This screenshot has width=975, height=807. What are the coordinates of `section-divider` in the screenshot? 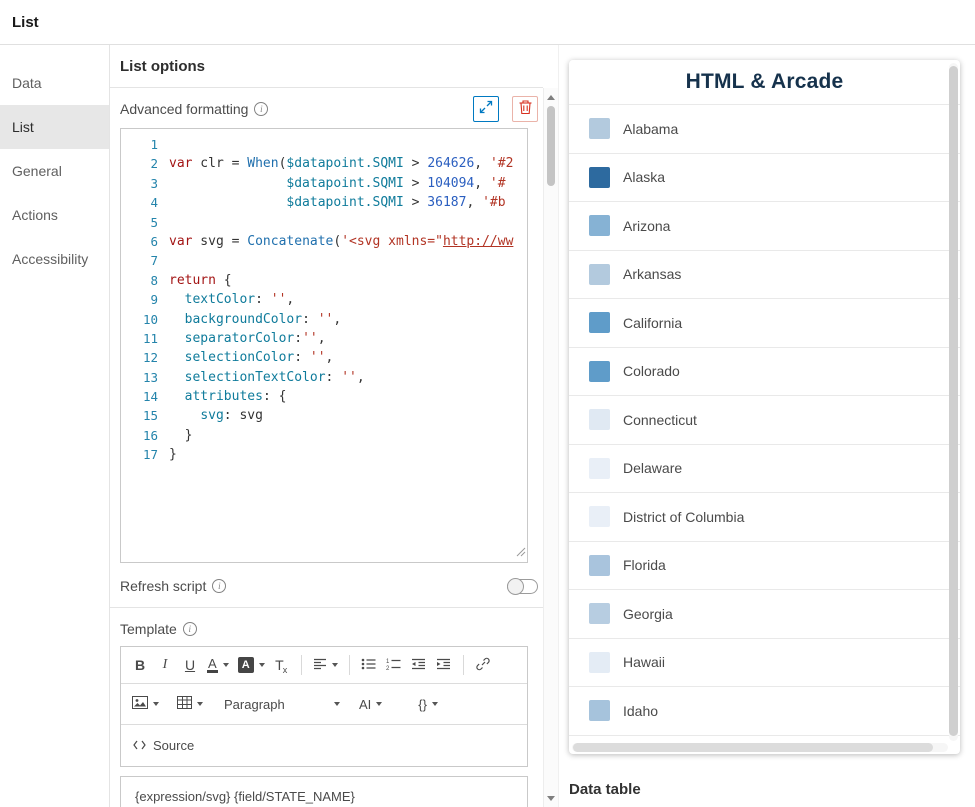 It's located at (326, 607).